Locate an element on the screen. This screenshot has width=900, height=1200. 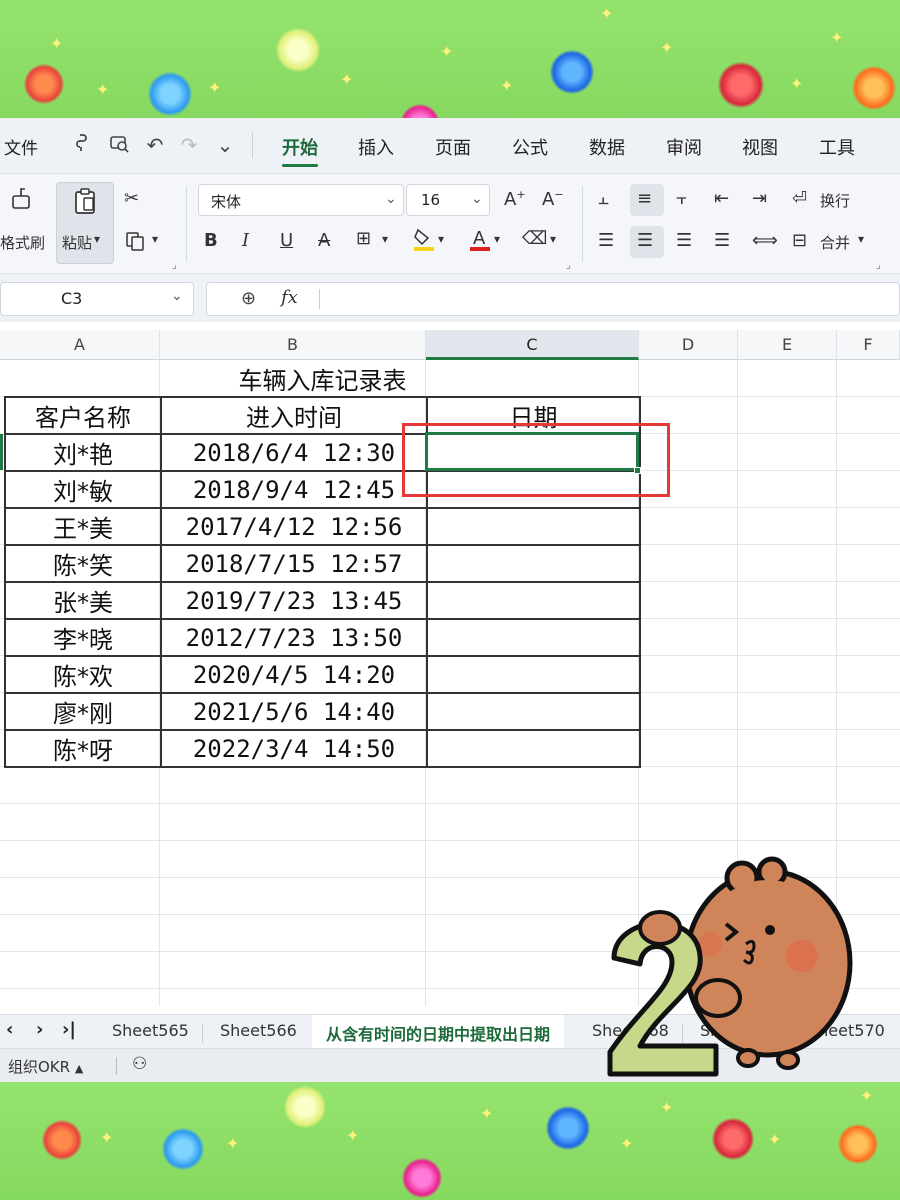
borders-icon: ⊞ is located at coordinates (363, 238).